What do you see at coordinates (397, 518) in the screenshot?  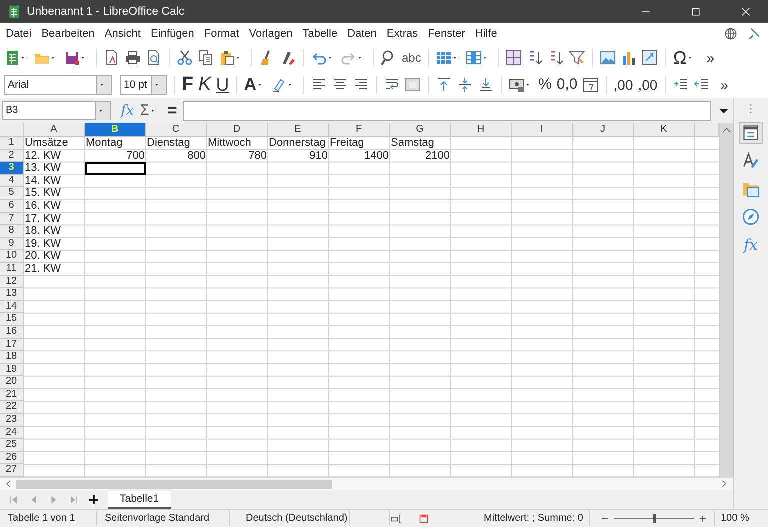 I see `selection-mode-icon` at bounding box center [397, 518].